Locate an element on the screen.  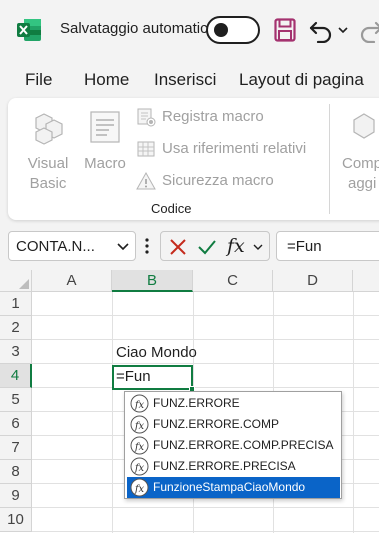
enter-checkmark-icon is located at coordinates (207, 247).